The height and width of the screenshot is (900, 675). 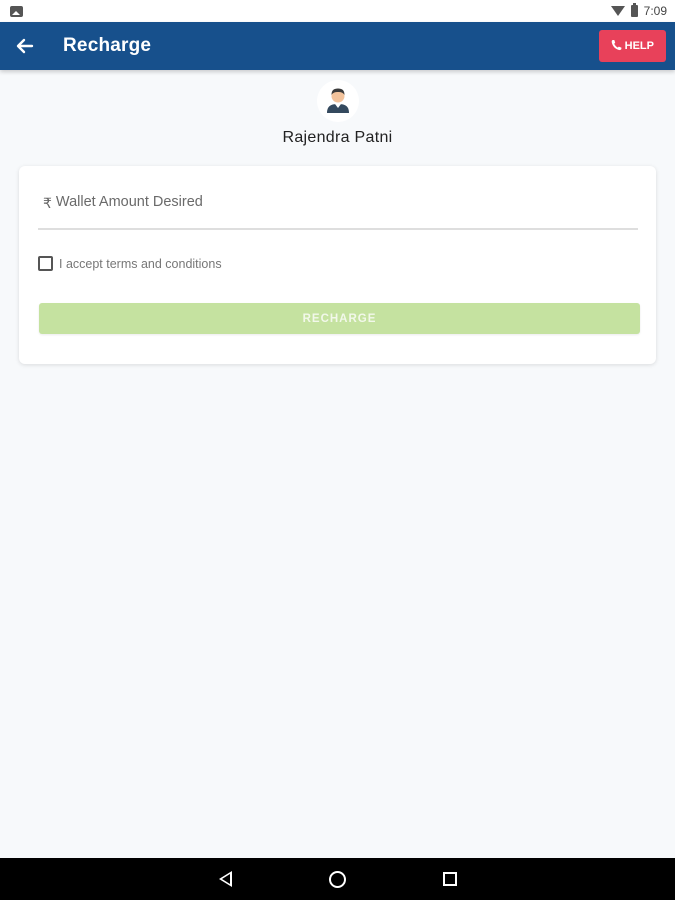 What do you see at coordinates (655, 11) in the screenshot?
I see `status-time: 7:09` at bounding box center [655, 11].